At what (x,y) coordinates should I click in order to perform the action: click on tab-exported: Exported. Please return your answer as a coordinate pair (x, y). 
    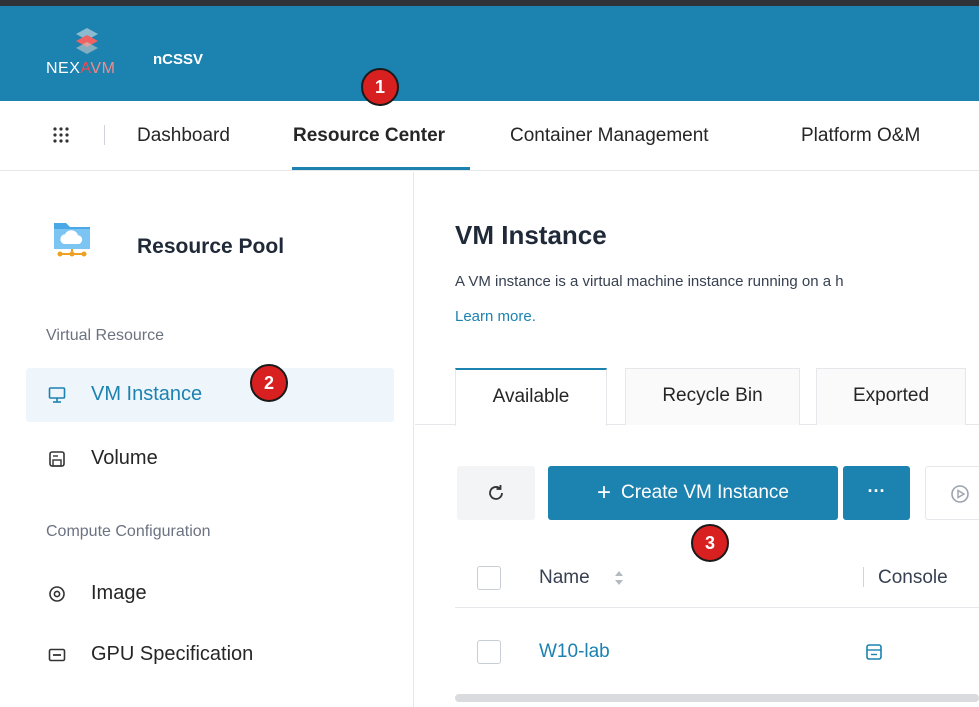
    Looking at the image, I should click on (891, 396).